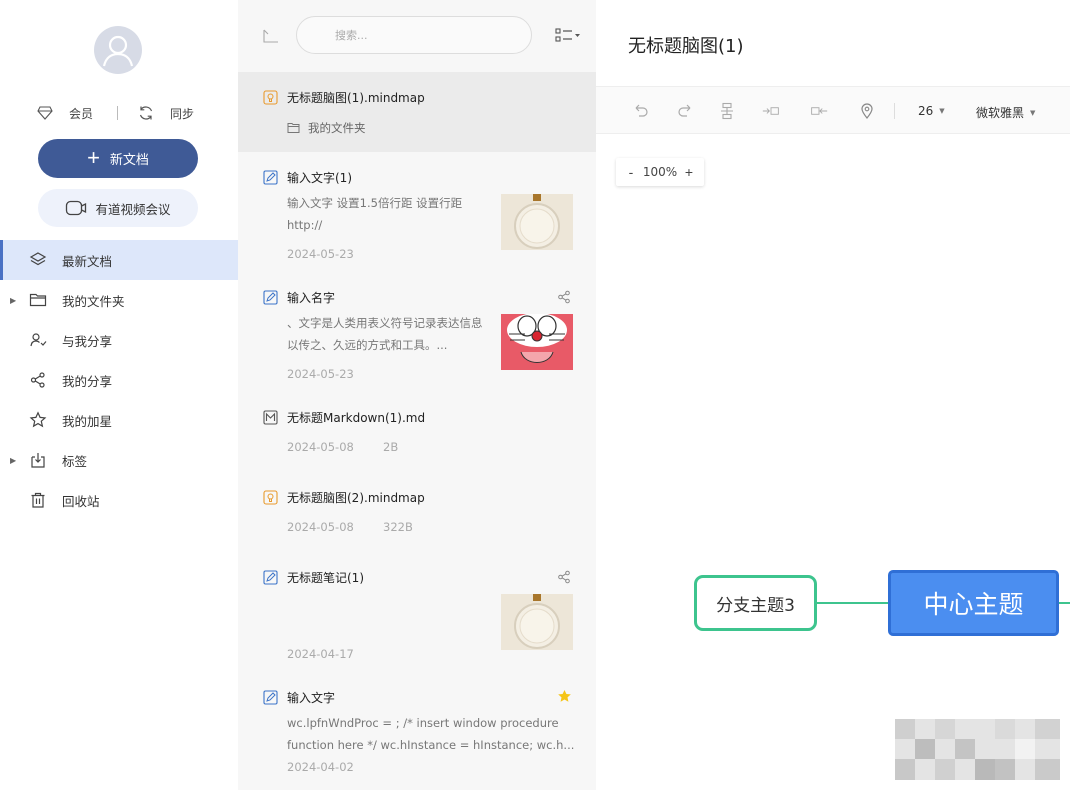  What do you see at coordinates (356, 418) in the screenshot?
I see `file-name: 无标题Markdown(1).md` at bounding box center [356, 418].